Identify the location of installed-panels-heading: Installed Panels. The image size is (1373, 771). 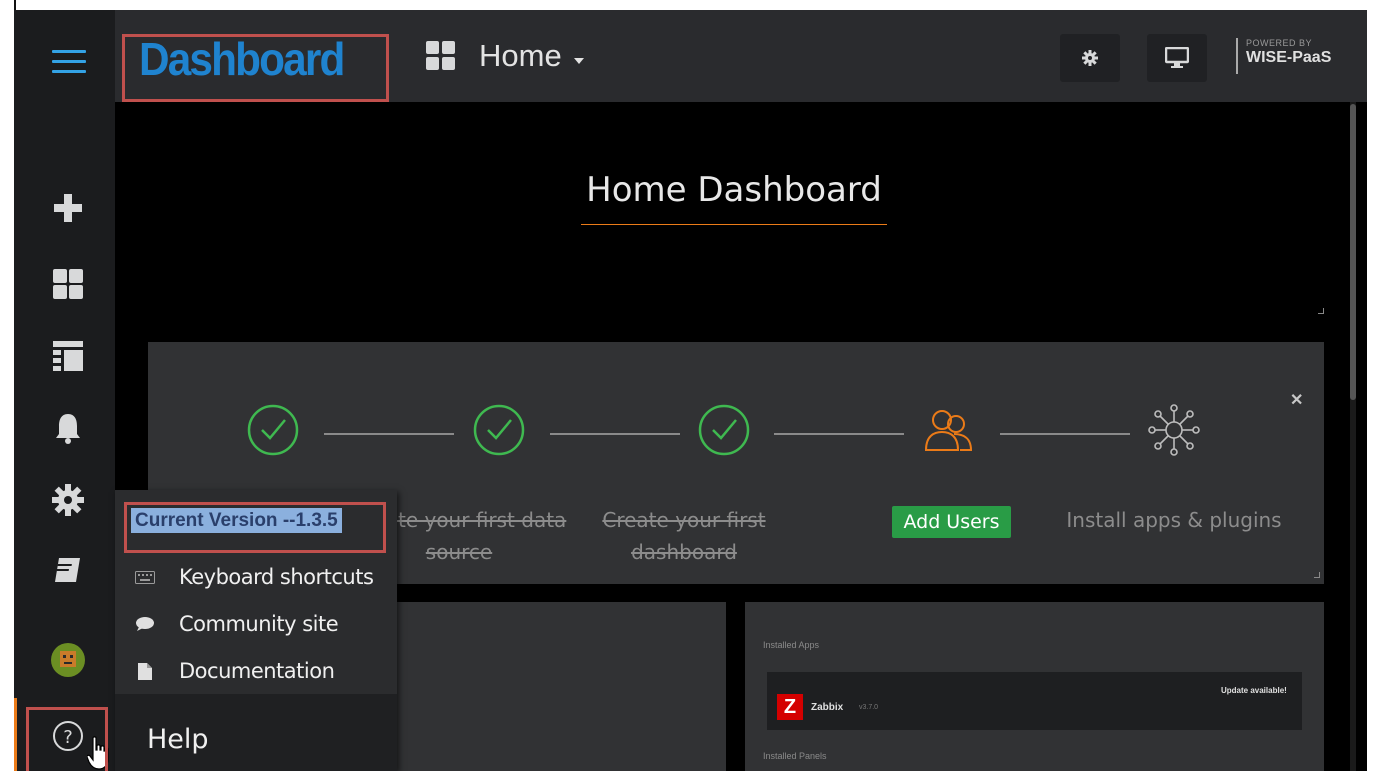
(795, 756).